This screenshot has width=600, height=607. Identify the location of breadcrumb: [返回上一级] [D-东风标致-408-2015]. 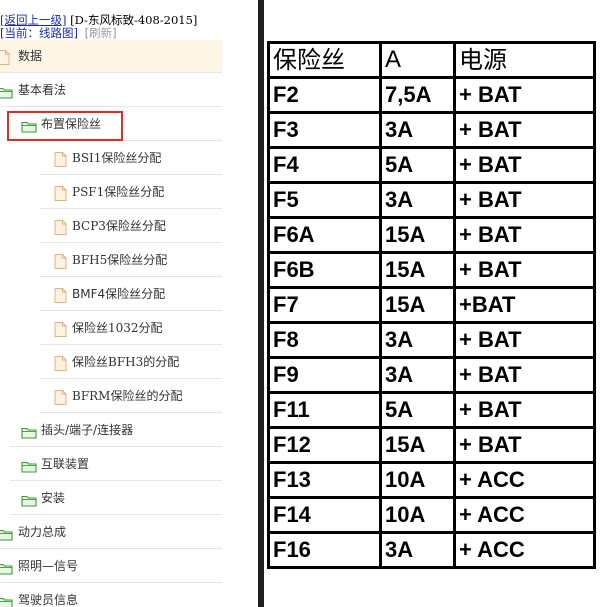
(98, 20).